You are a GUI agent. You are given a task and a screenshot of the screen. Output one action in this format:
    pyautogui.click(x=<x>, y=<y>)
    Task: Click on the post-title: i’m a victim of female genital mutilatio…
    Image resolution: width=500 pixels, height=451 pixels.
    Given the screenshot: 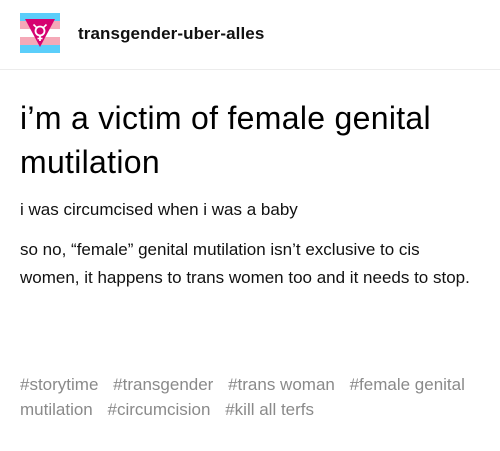 What is the action you would take?
    pyautogui.click(x=225, y=140)
    